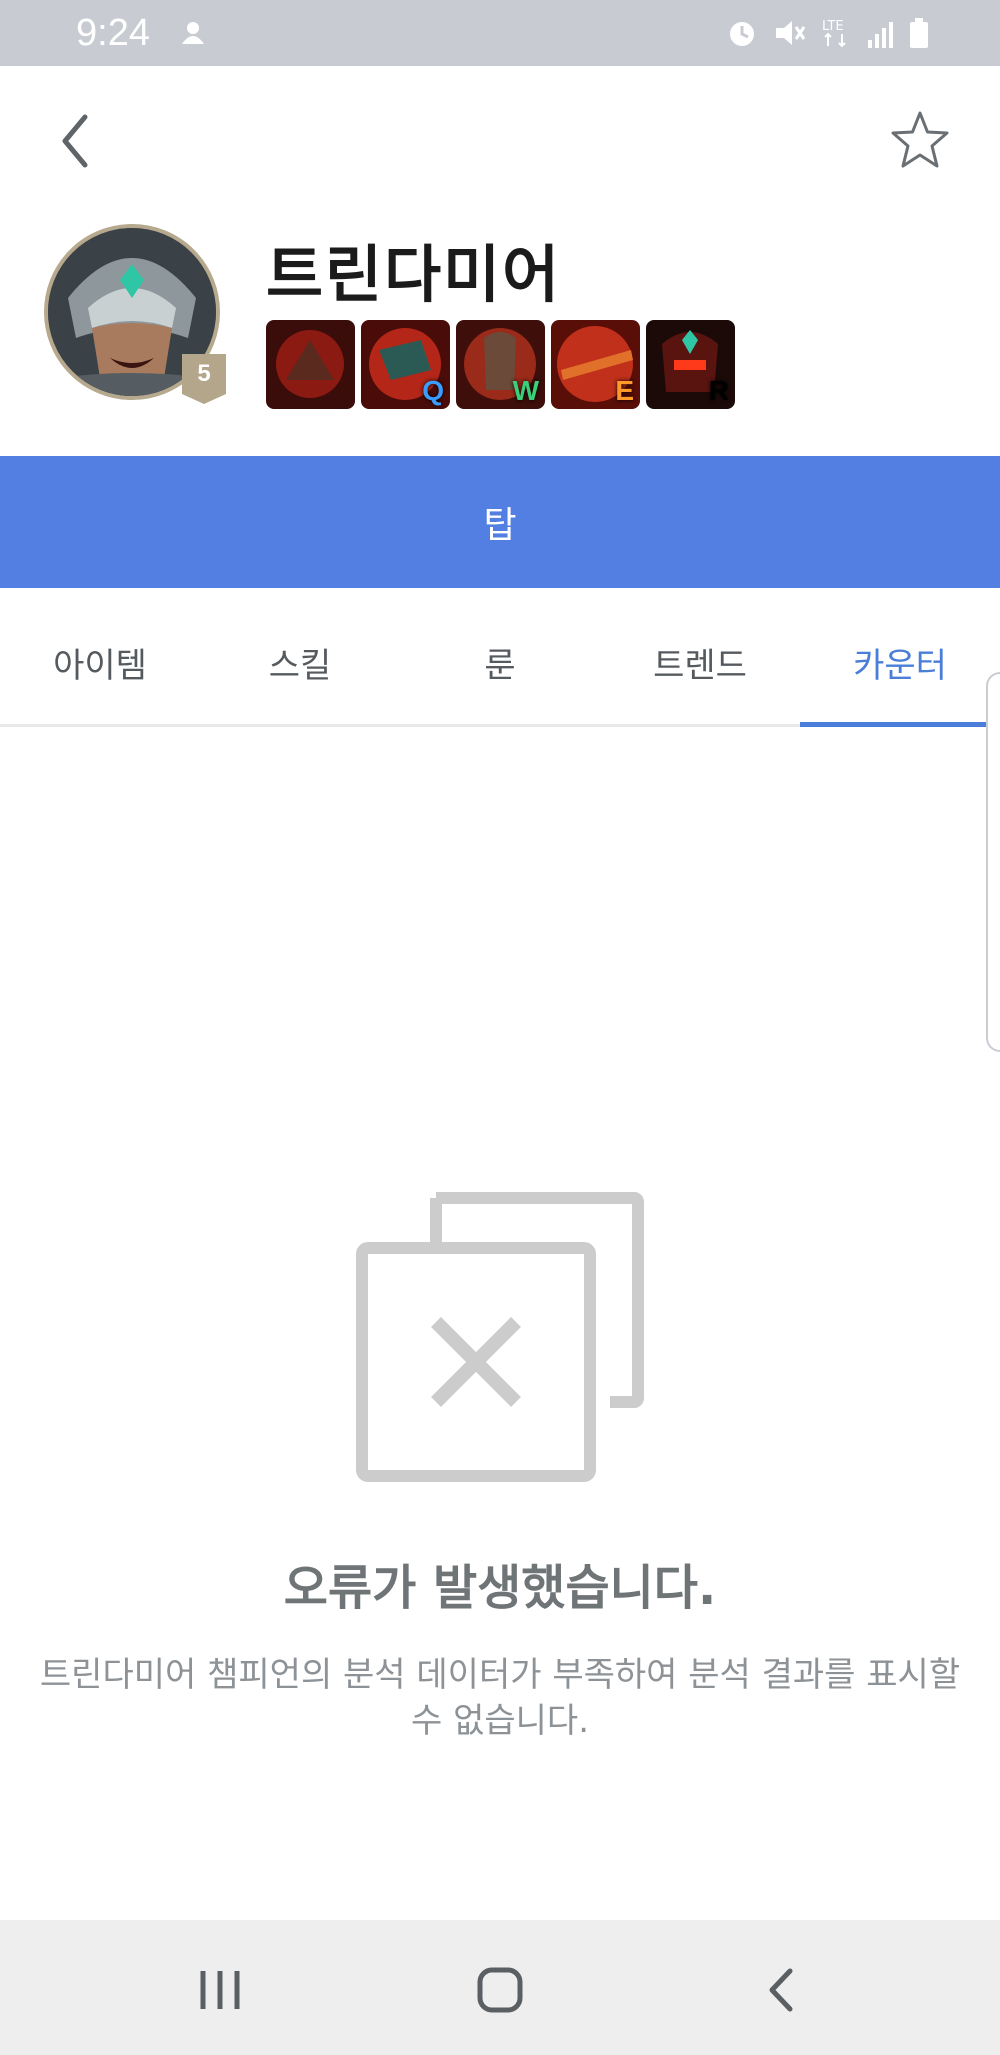  I want to click on level-text: 5, so click(204, 373).